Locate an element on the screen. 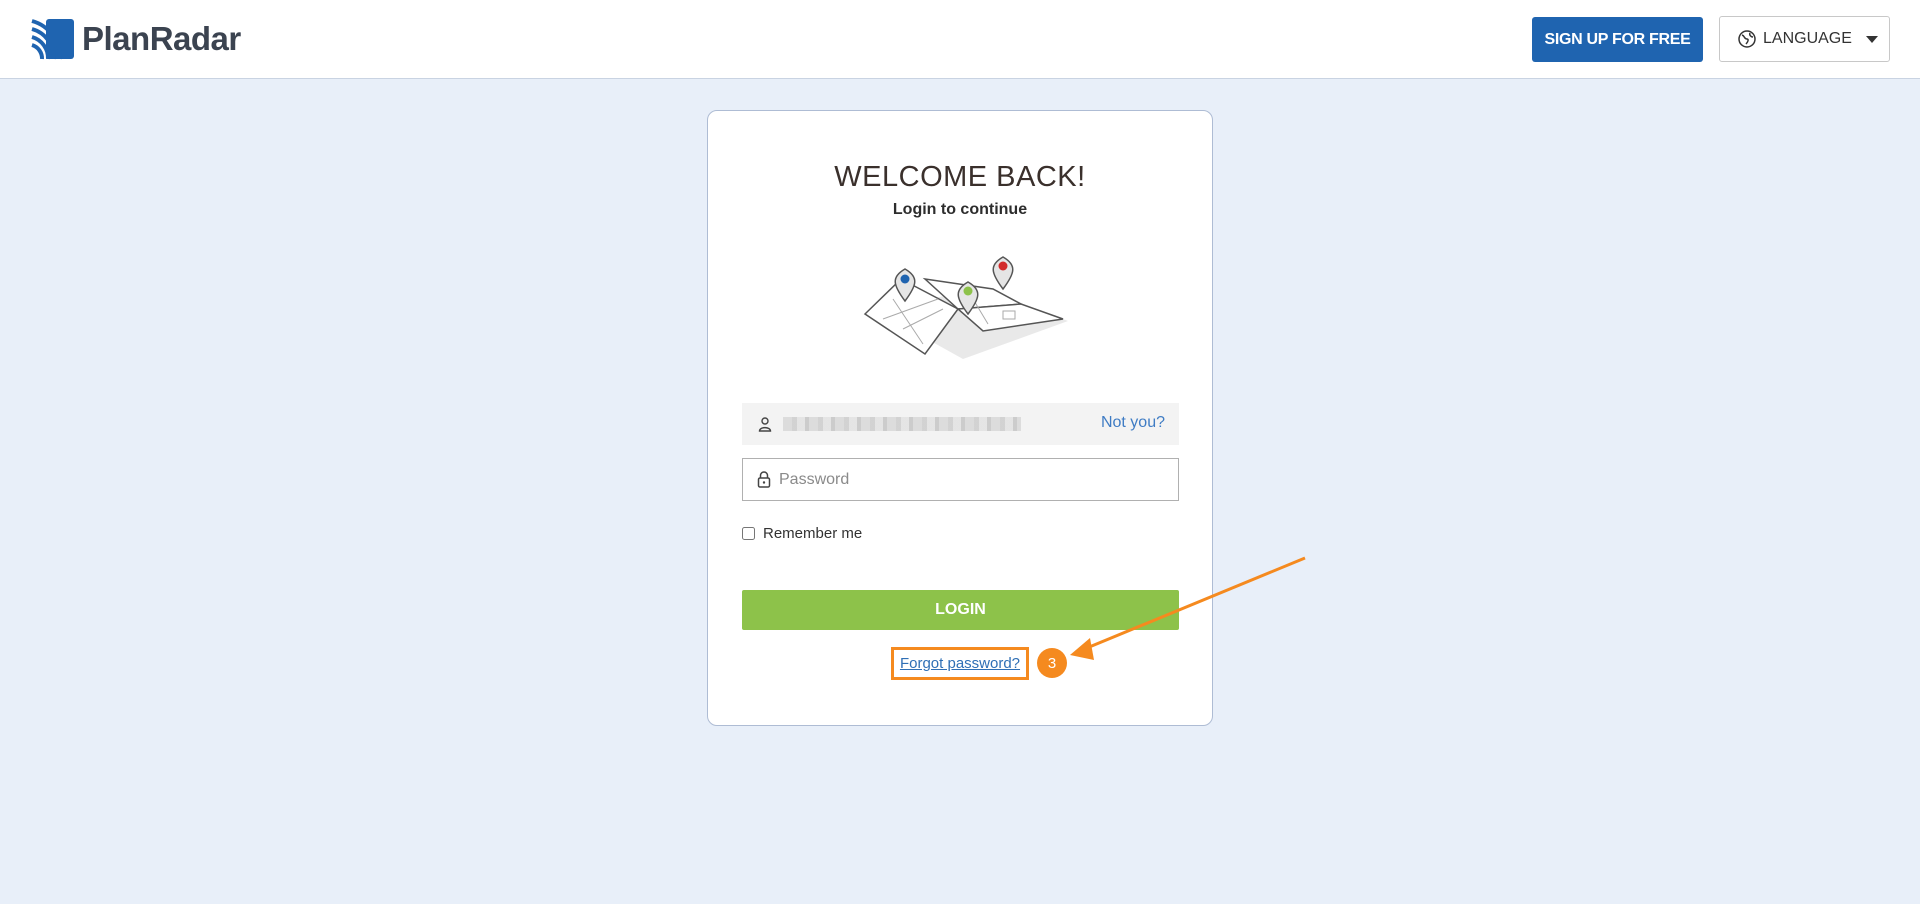 The image size is (1920, 904). top-header: PlanRadar SIGN UP FOR FREE LANGUAGE is located at coordinates (960, 39).